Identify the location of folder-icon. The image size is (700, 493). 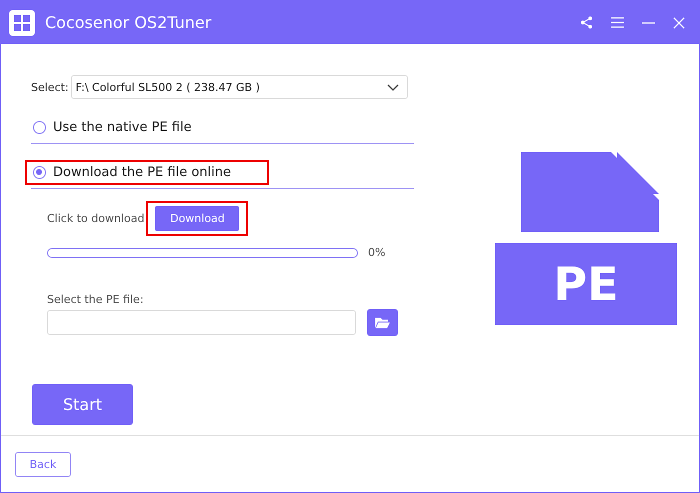
(382, 322).